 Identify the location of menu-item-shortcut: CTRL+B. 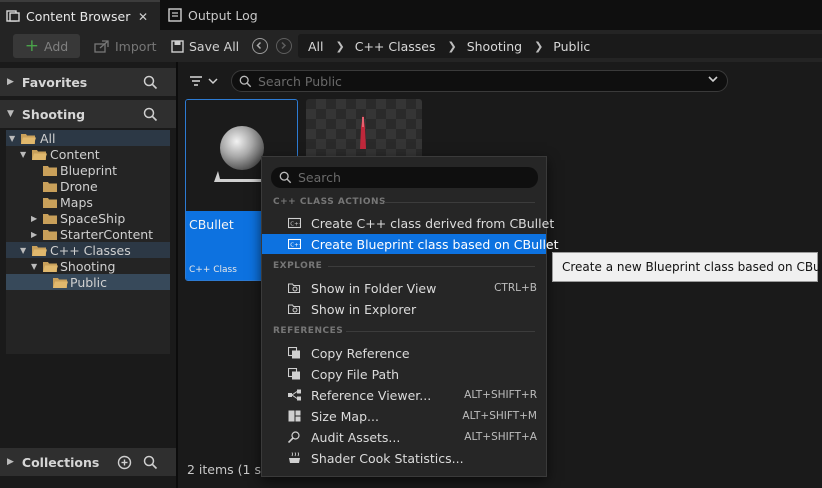
(515, 288).